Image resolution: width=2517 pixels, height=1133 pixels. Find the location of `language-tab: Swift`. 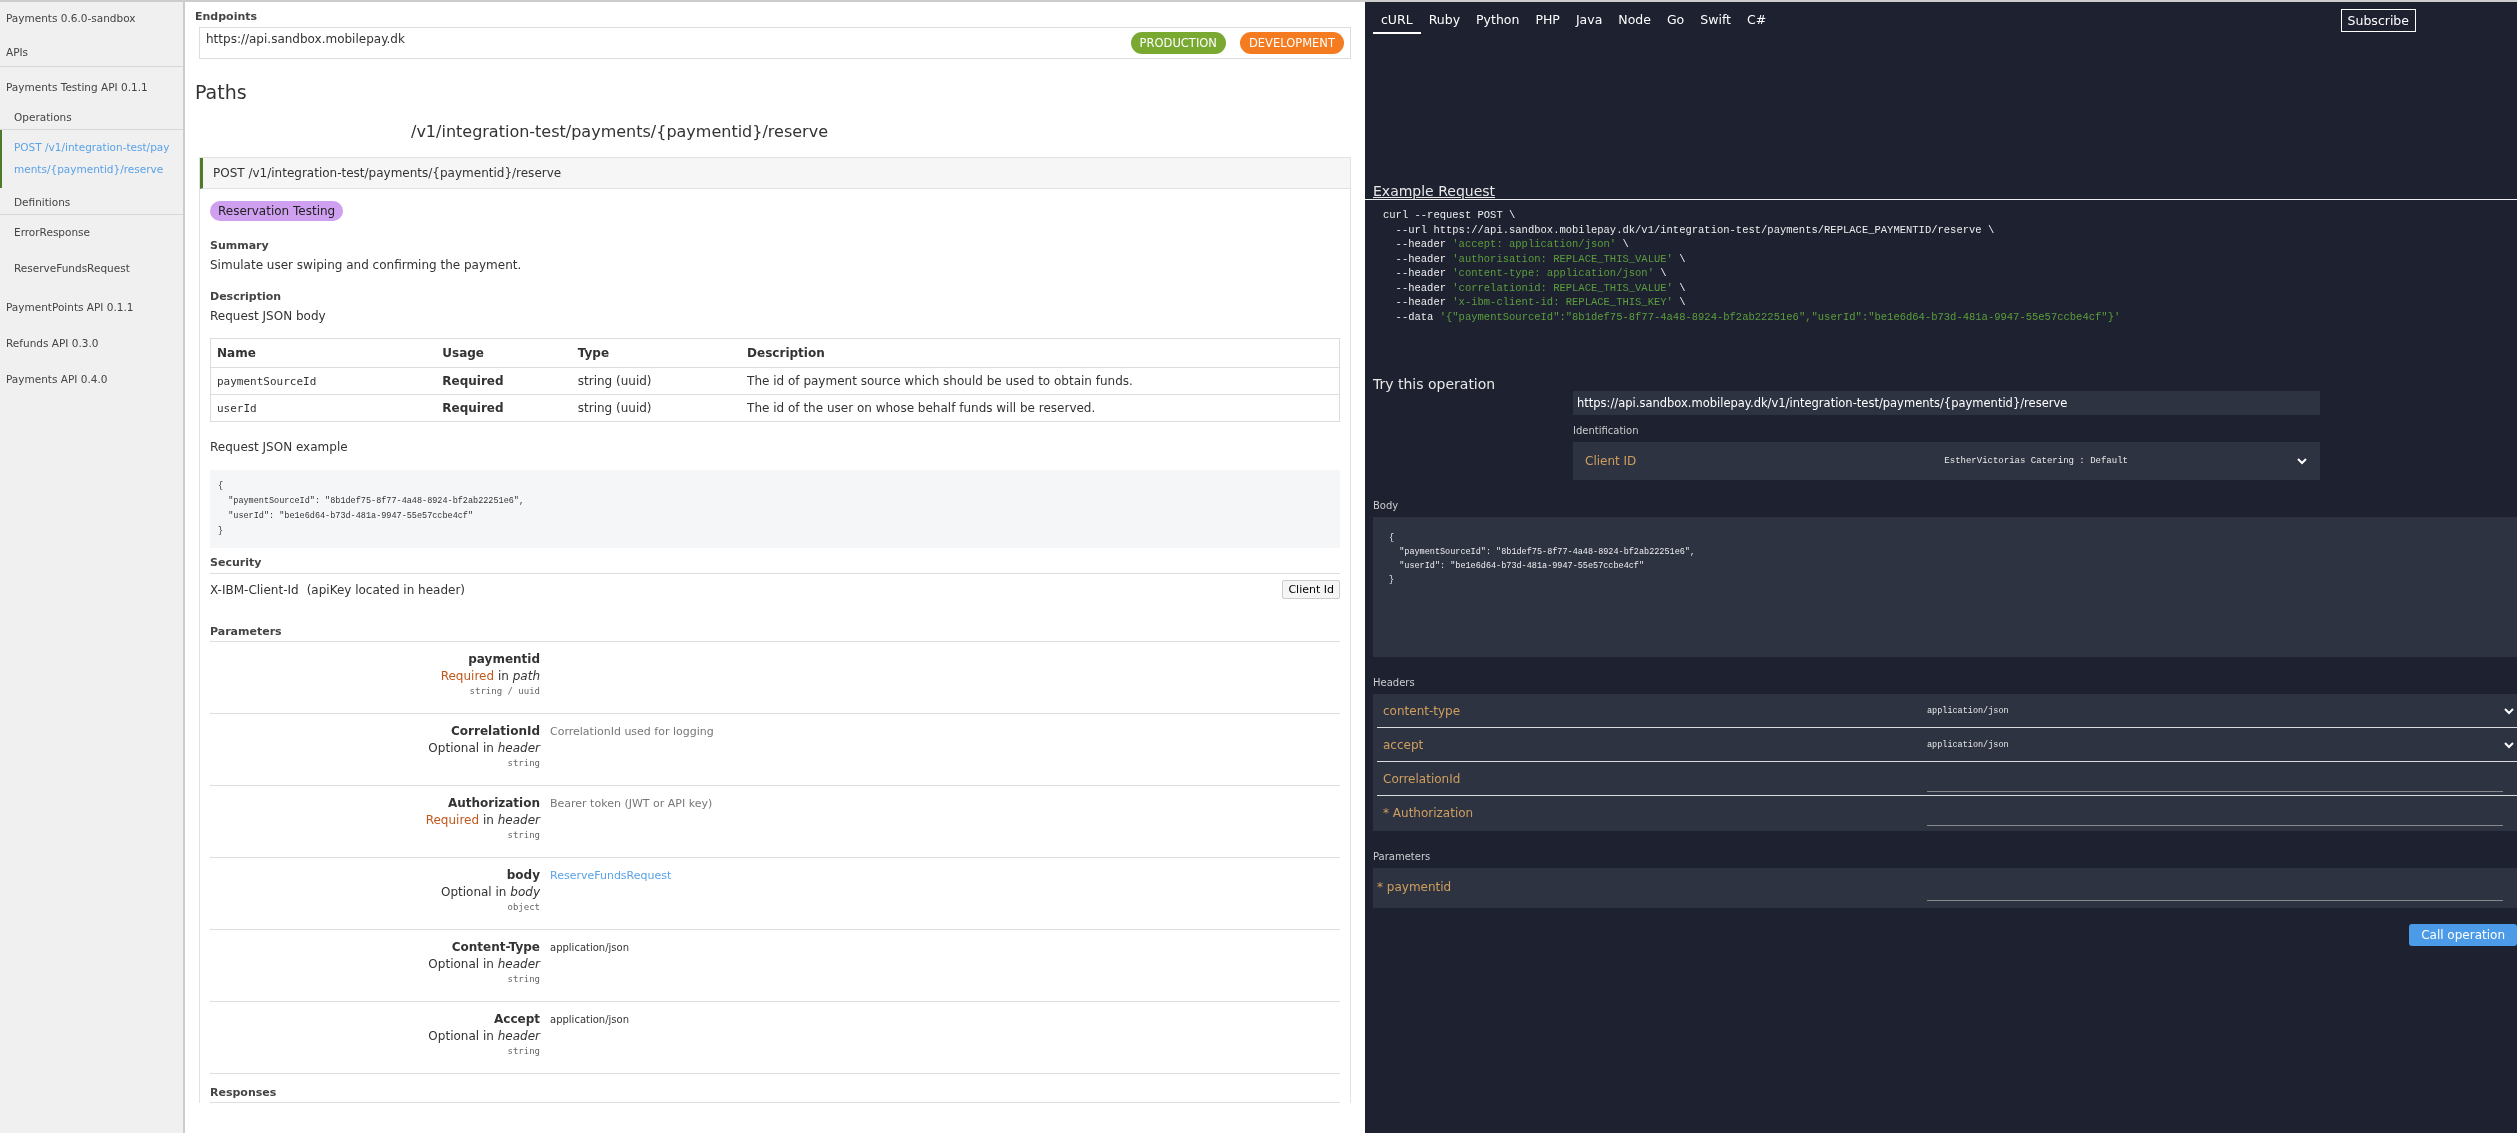

language-tab: Swift is located at coordinates (1715, 20).